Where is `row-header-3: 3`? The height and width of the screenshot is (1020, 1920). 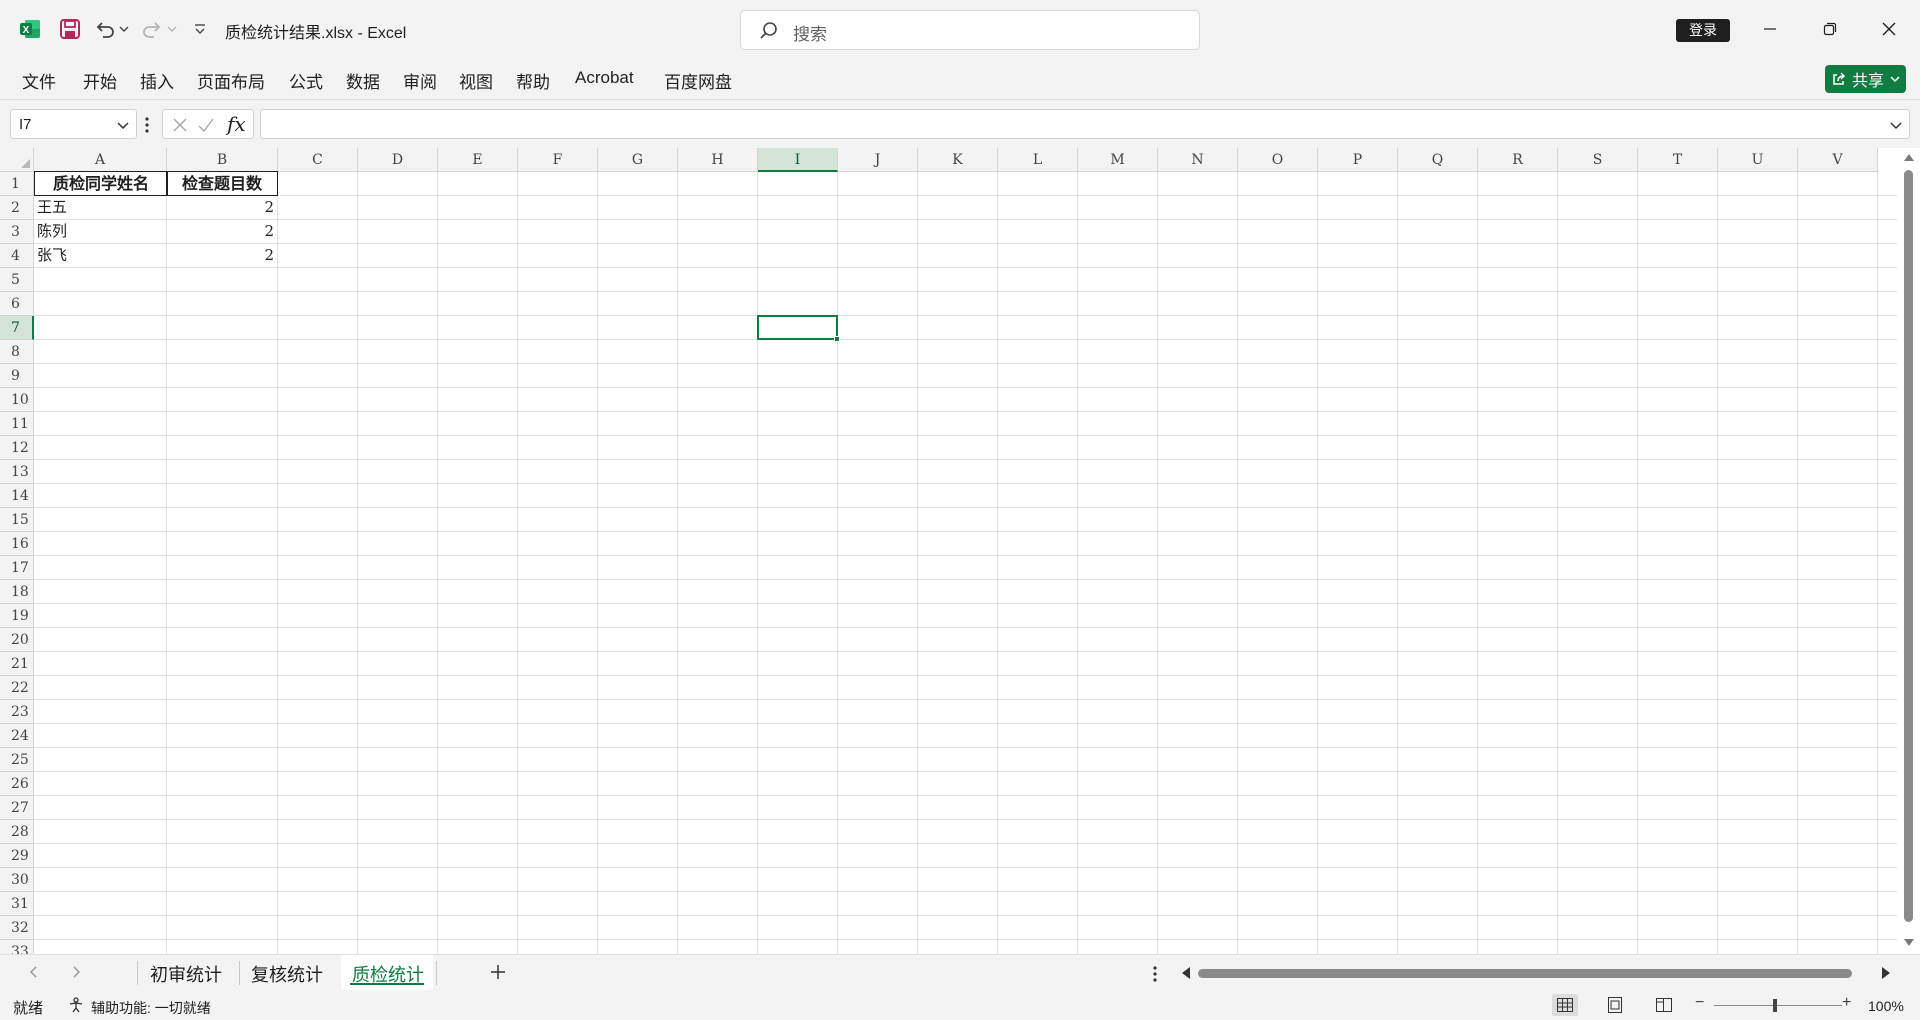
row-header-3: 3 is located at coordinates (17, 232).